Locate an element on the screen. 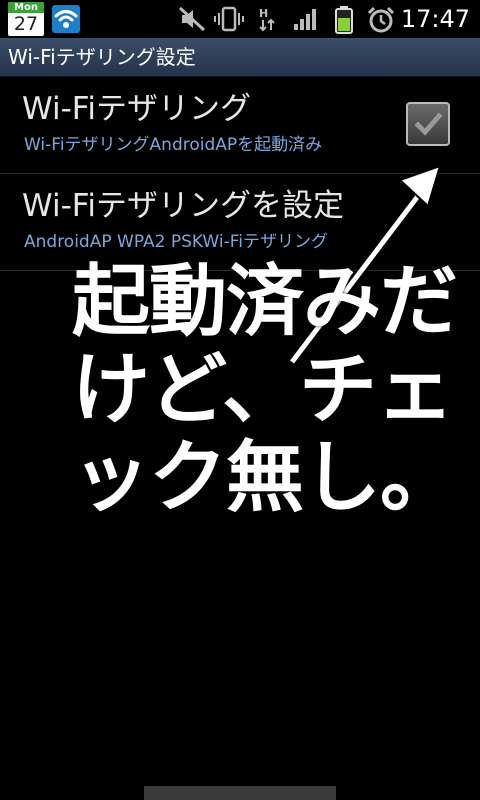 The width and height of the screenshot is (480, 800). battery-icon is located at coordinates (344, 20).